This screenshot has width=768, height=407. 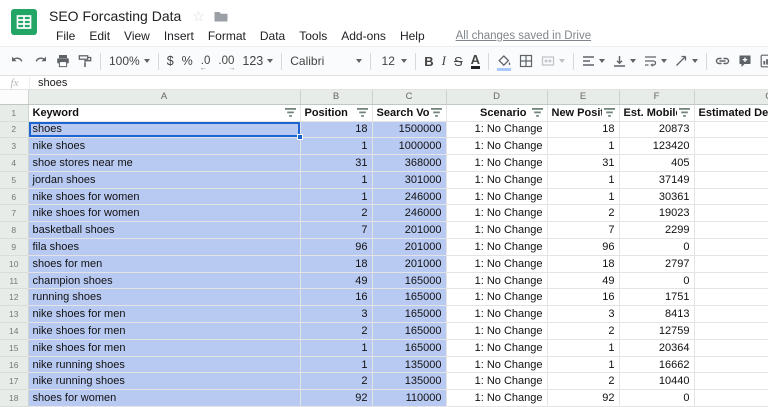 I want to click on menu-item: Add-ons, so click(x=363, y=36).